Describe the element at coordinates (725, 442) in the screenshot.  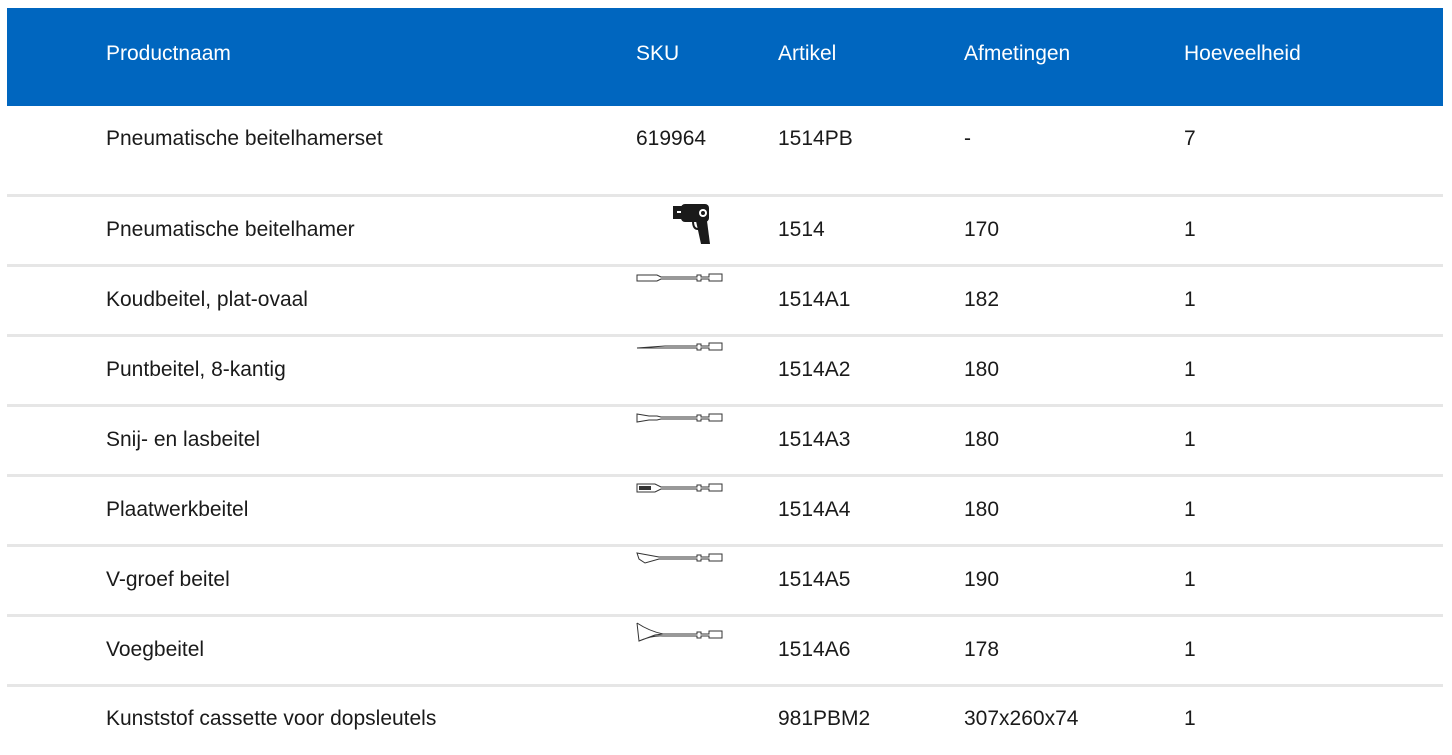
I see `table-row: Snij- en lasbeitel 1514A3 180 1` at that location.